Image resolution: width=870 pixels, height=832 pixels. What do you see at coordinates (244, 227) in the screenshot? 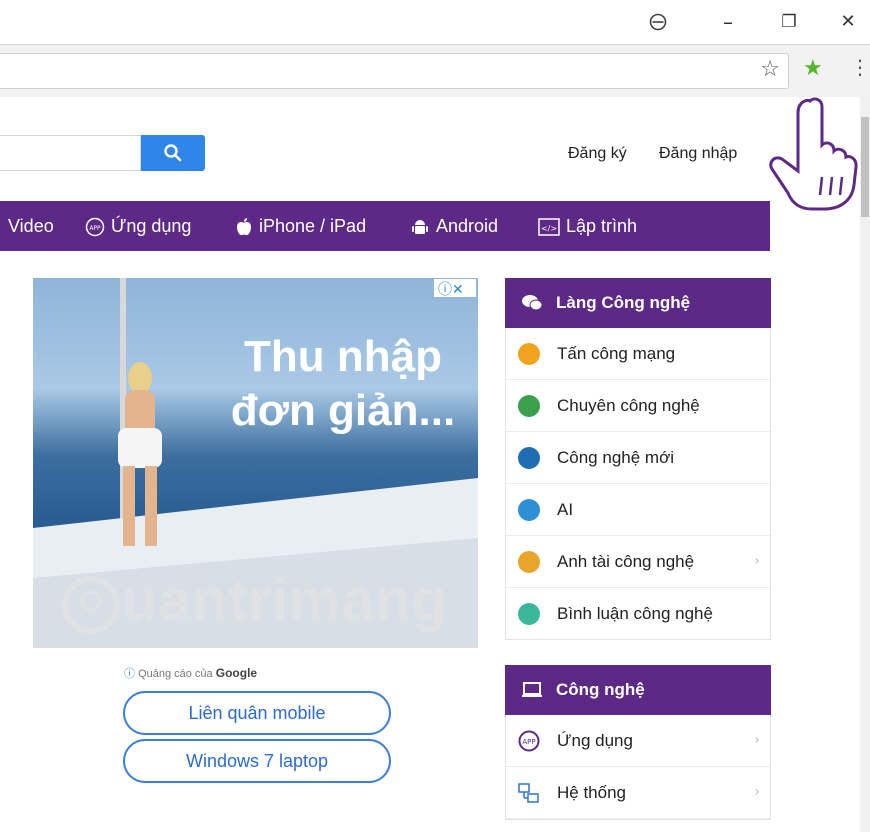
I see `apple-icon` at bounding box center [244, 227].